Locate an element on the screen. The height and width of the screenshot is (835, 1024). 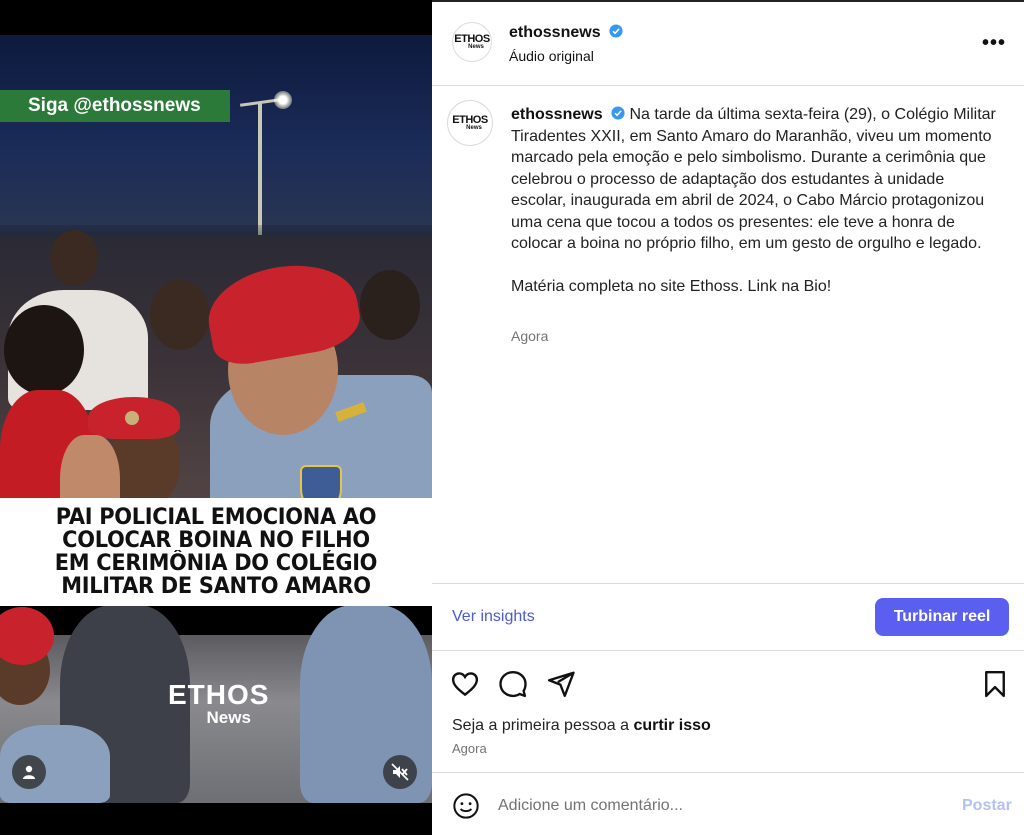
ethos-news-watermark: ETHOS News is located at coordinates (218, 704).